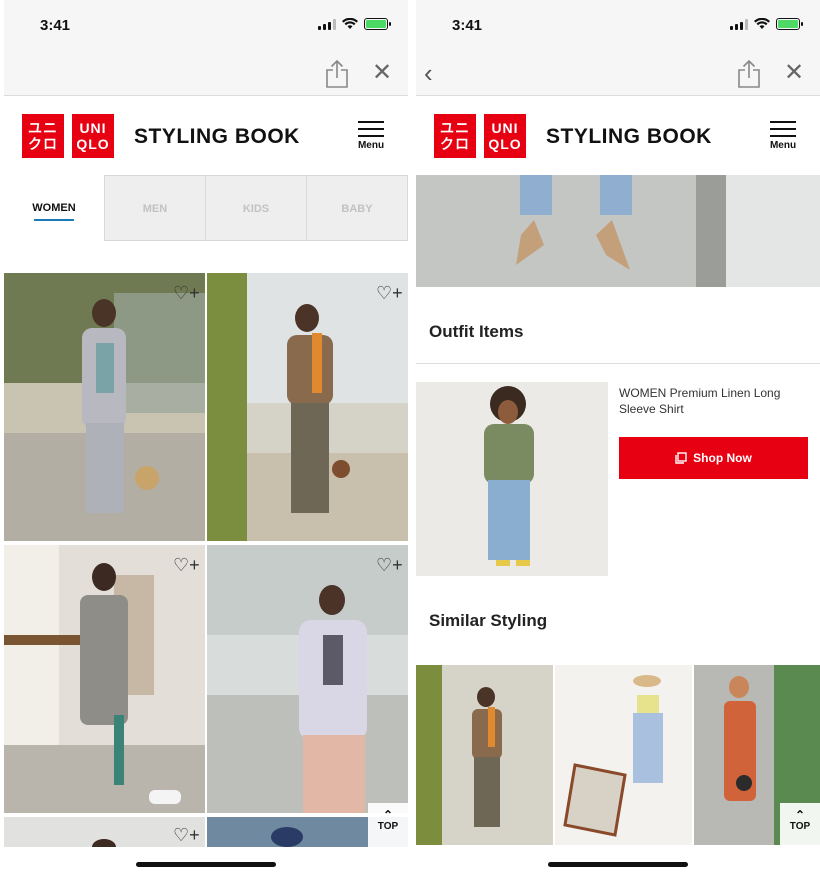  I want to click on outfit-items-title: Outfit Items, so click(476, 331).